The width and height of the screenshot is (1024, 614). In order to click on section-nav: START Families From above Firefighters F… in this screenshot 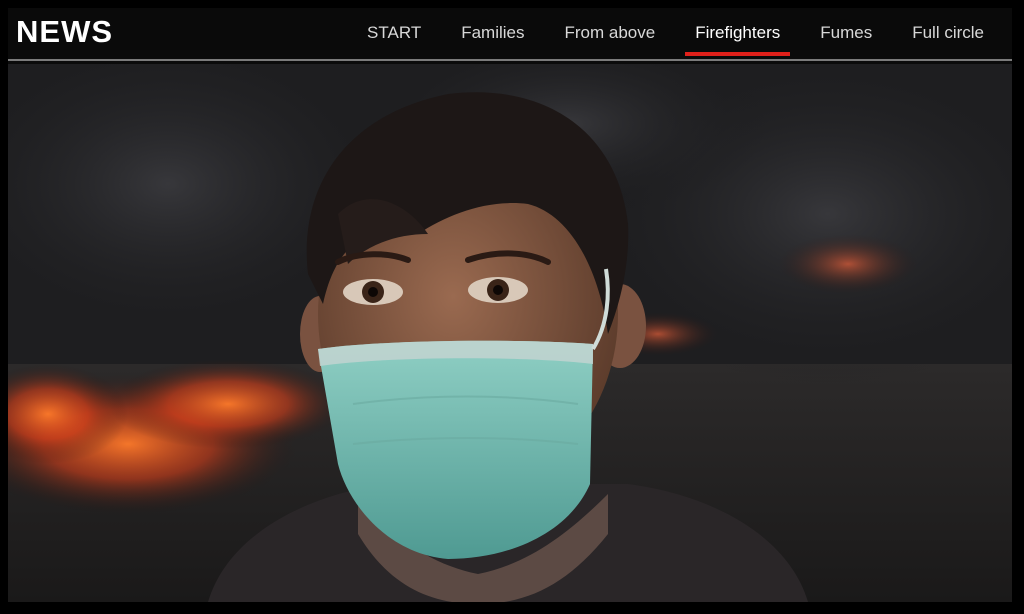, I will do `click(675, 33)`.